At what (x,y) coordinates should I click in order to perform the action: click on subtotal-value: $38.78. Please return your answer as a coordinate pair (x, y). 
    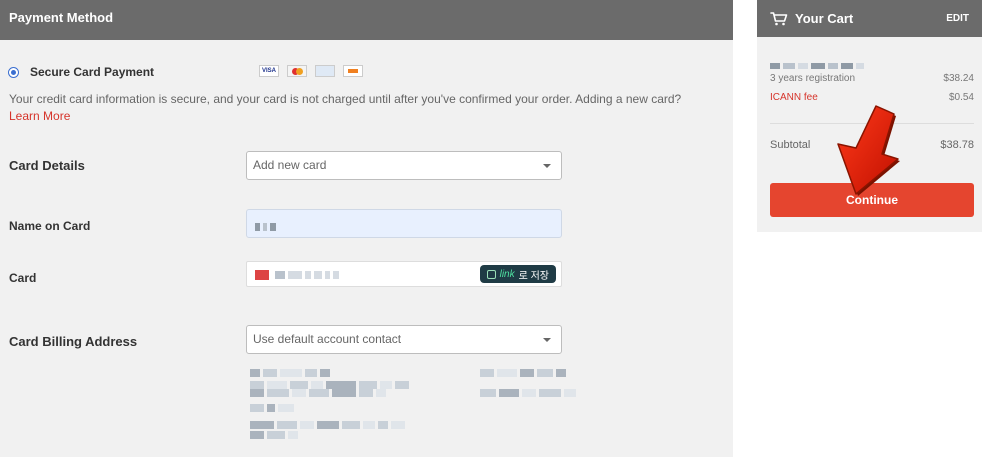
    Looking at the image, I should click on (957, 145).